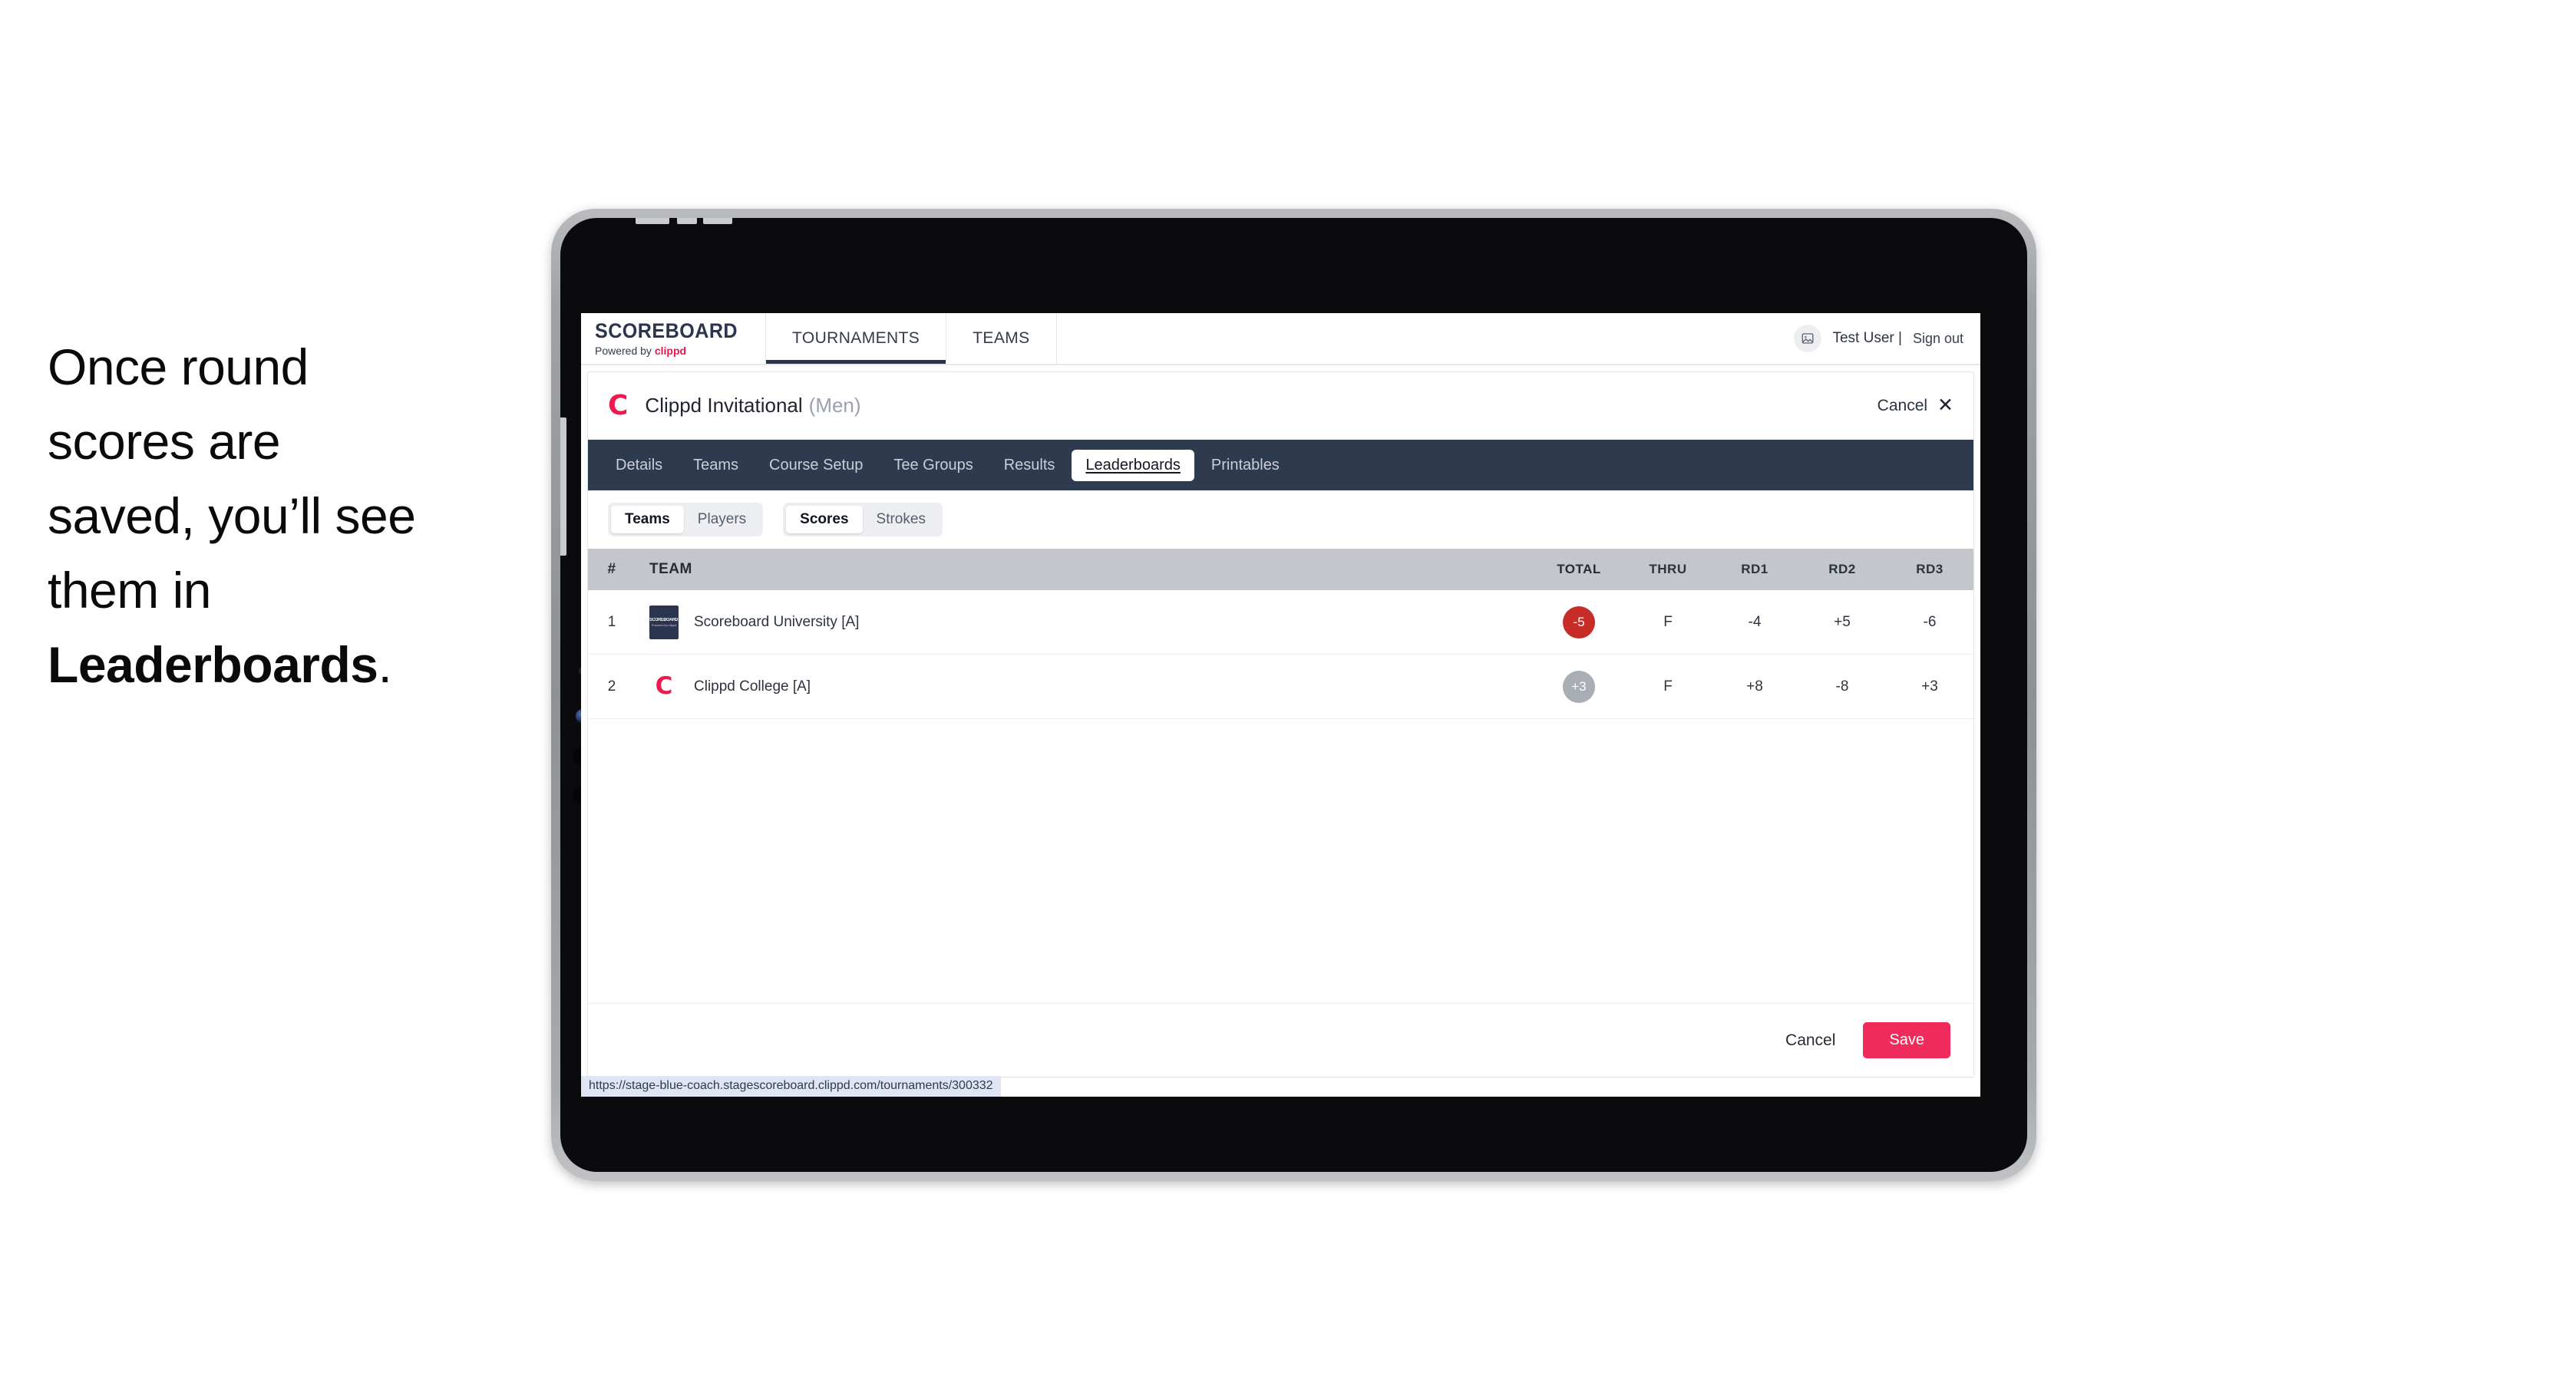  What do you see at coordinates (1579, 569) in the screenshot?
I see `column-header-total: TOTAL` at bounding box center [1579, 569].